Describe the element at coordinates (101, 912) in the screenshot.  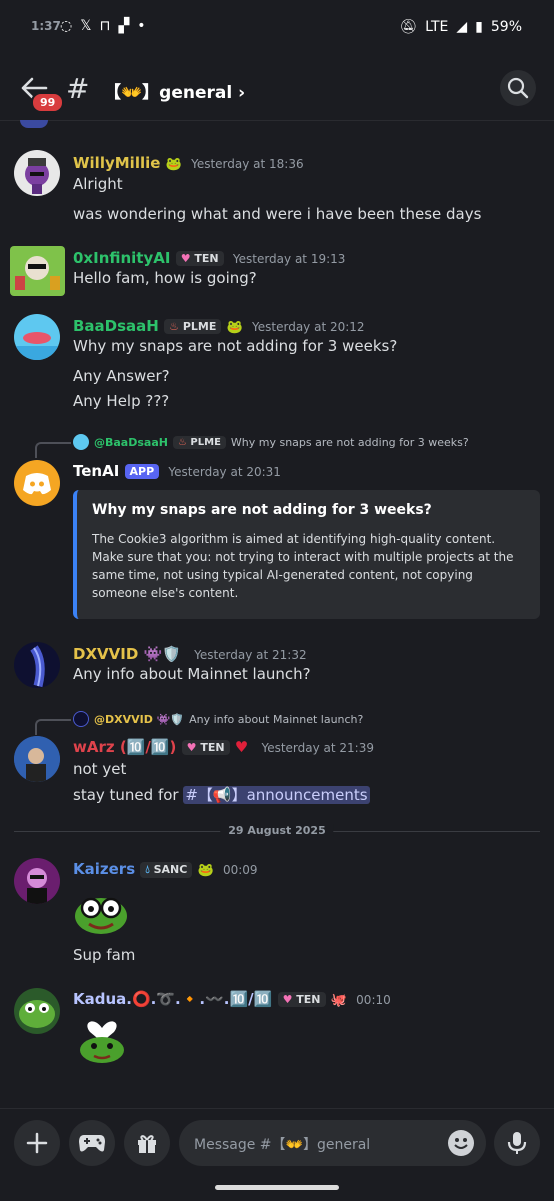
I see `pepe-nerd-emoji` at that location.